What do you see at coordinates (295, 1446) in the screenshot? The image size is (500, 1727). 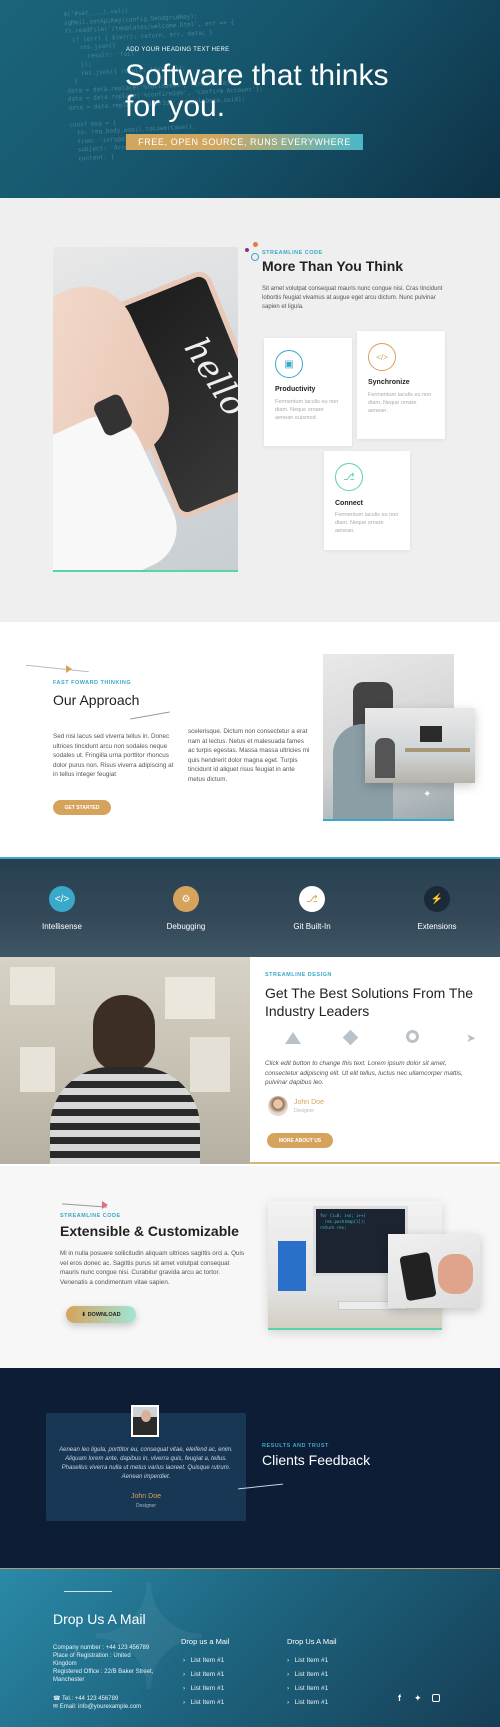 I see `clients-eyebrow: RESULTS AND TRUST` at bounding box center [295, 1446].